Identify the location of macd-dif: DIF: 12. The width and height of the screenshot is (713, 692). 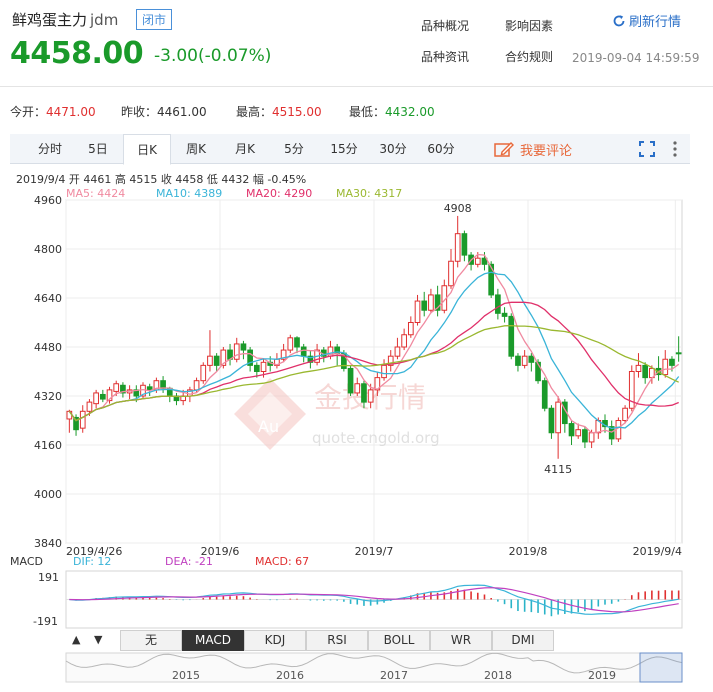
(92, 561).